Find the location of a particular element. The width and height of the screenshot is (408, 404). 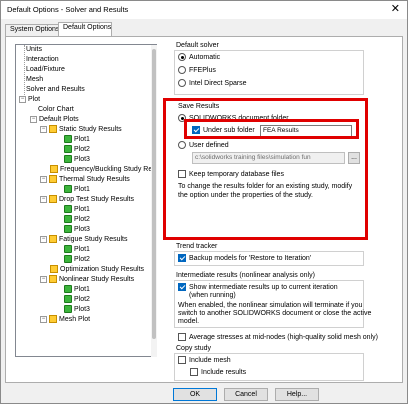

tree-item-interaction: Interaction is located at coordinates (42, 60).